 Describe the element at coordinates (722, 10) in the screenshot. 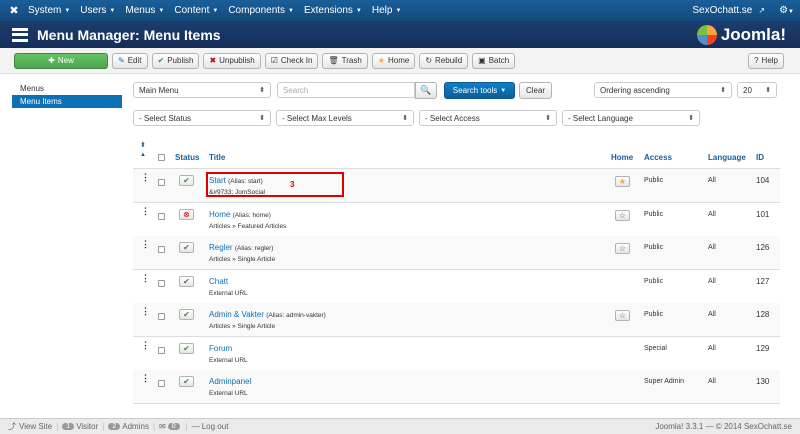

I see `site-name-link: SexOchatt.se` at that location.